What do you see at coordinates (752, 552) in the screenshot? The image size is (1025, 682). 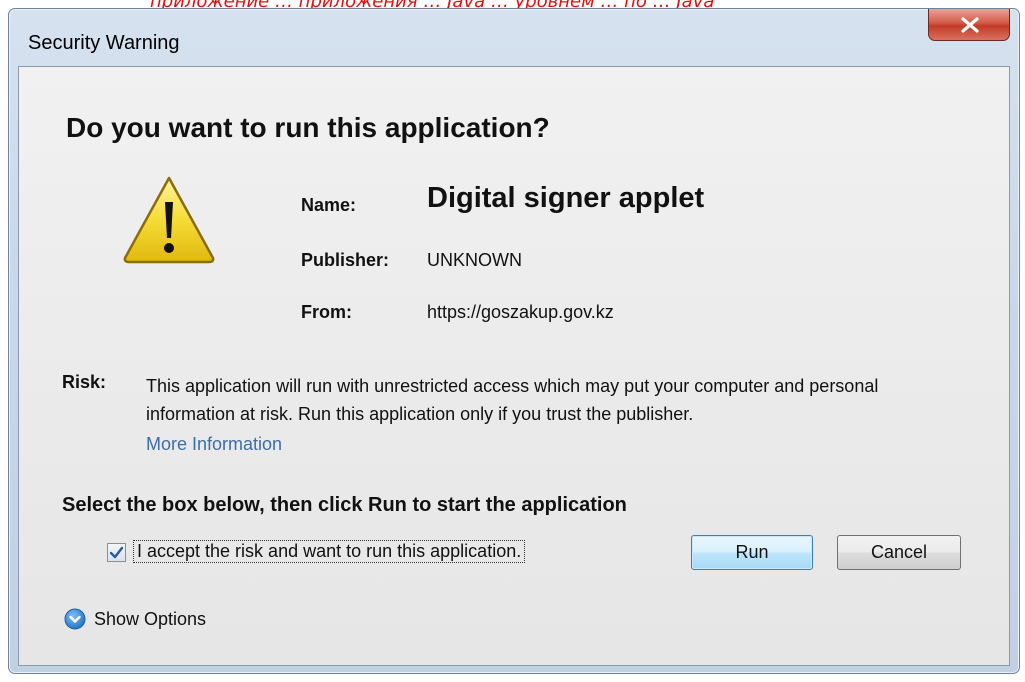 I see `run-button: Run` at bounding box center [752, 552].